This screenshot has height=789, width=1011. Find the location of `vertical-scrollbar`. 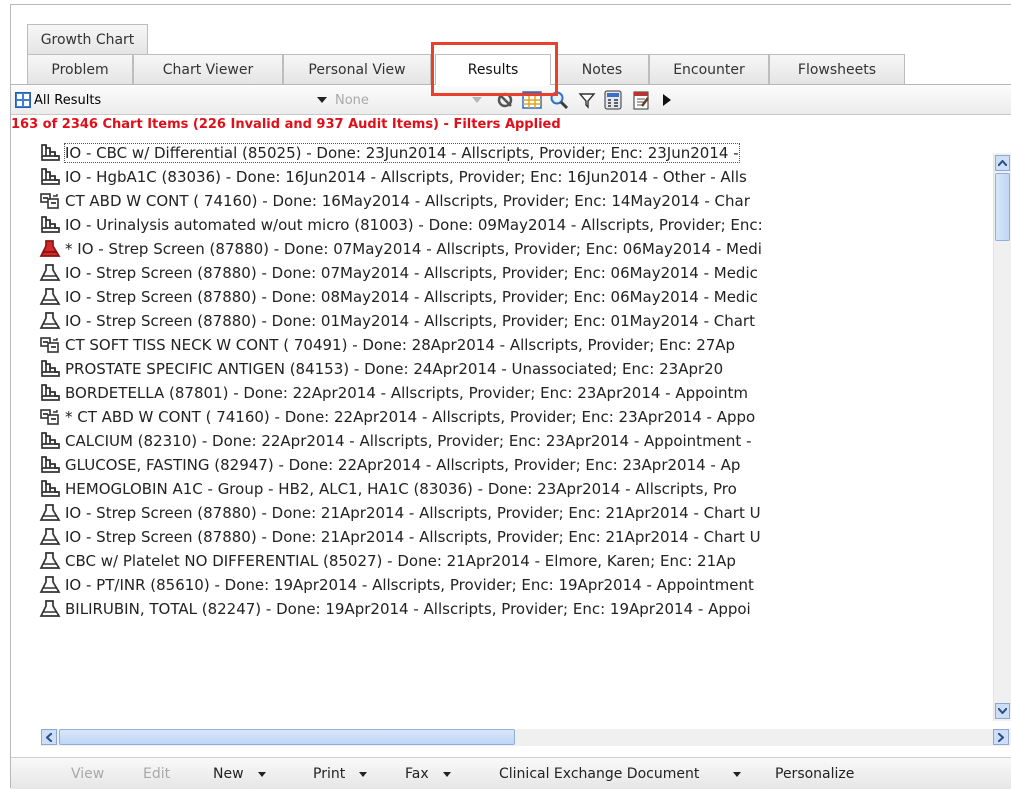

vertical-scrollbar is located at coordinates (1002, 437).